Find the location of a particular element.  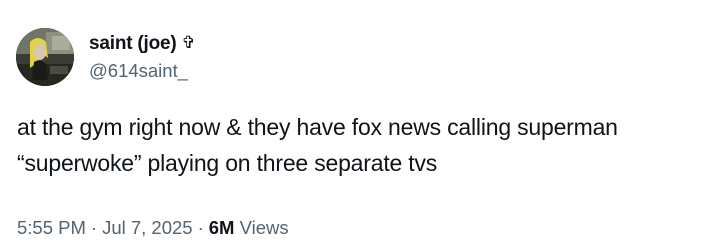

tweet-meta: 5:55 PM · Jul 7, 2025 · 6M Views is located at coordinates (153, 228).